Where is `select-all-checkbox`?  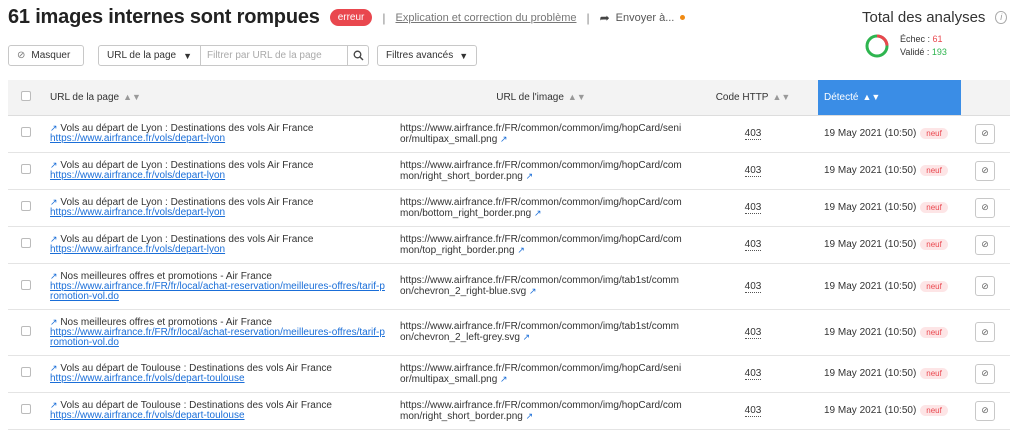 select-all-checkbox is located at coordinates (26, 95).